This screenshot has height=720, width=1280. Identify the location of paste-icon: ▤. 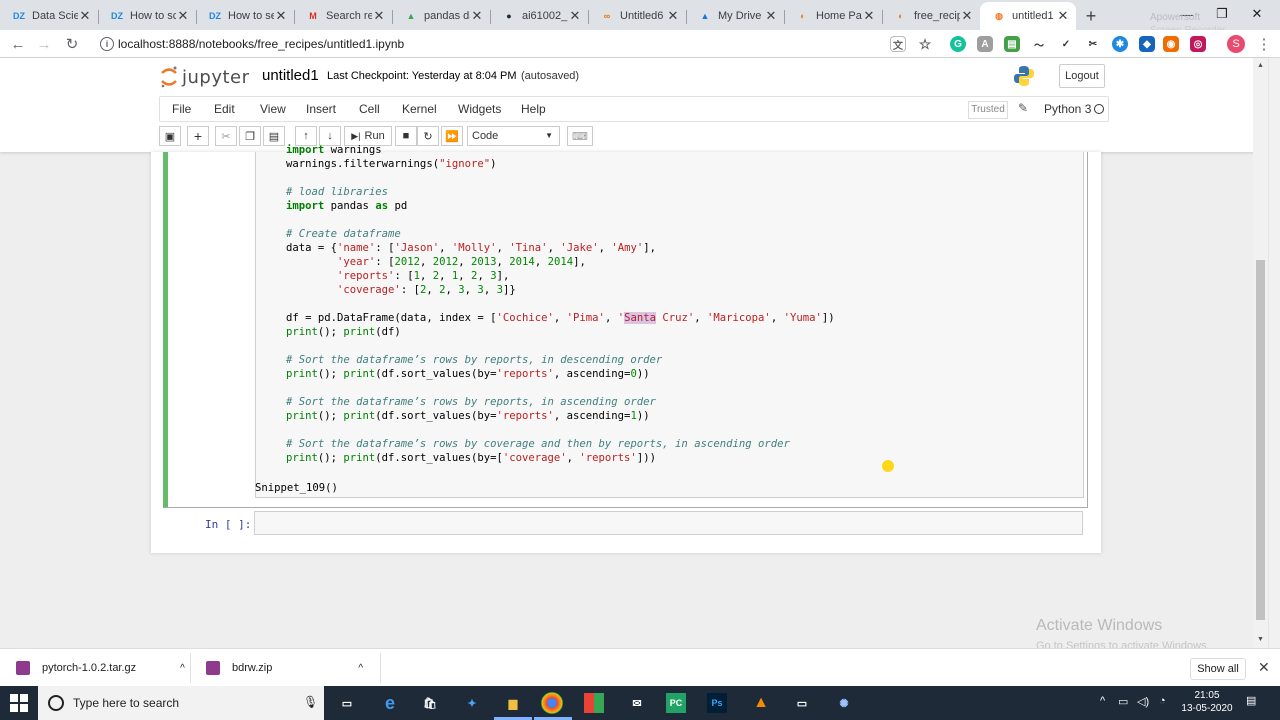
(274, 136).